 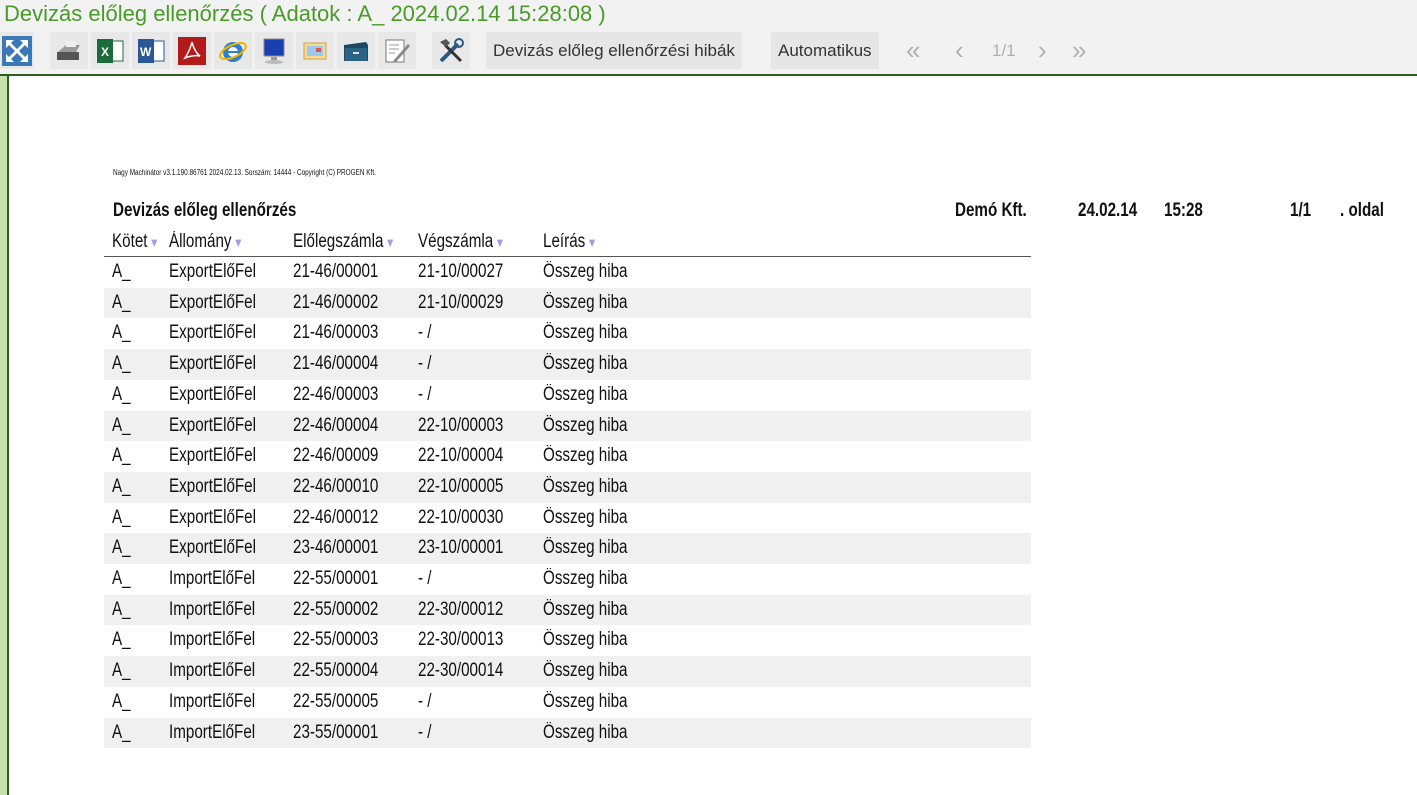 I want to click on table-row: A_ ImportElőFel 22-55/00001 - / Összeg hiba, so click(x=567, y=579).